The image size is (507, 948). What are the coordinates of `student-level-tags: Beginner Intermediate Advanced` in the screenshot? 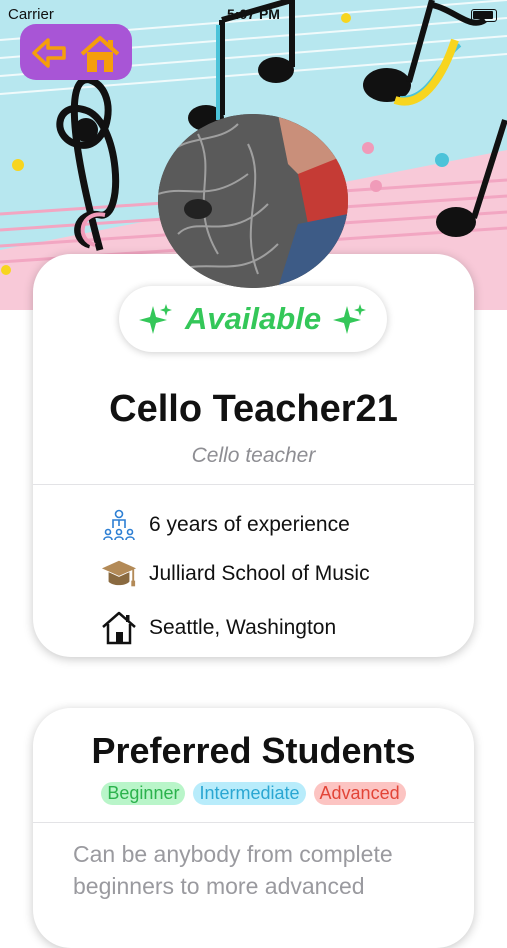 It's located at (253, 793).